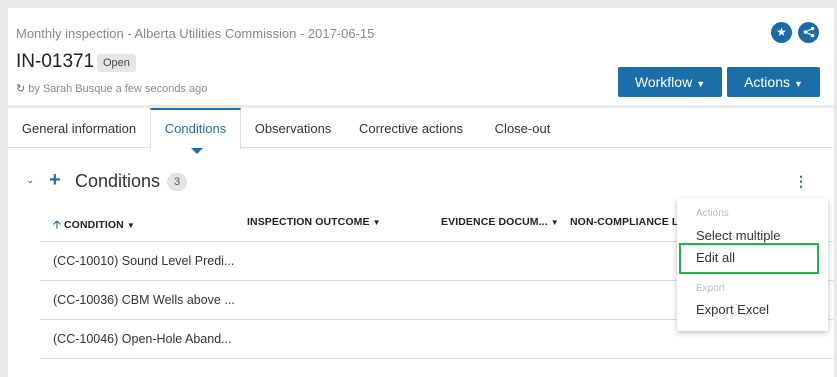 The height and width of the screenshot is (377, 837). What do you see at coordinates (749, 258) in the screenshot?
I see `edit-all-menu-item: Edit all` at bounding box center [749, 258].